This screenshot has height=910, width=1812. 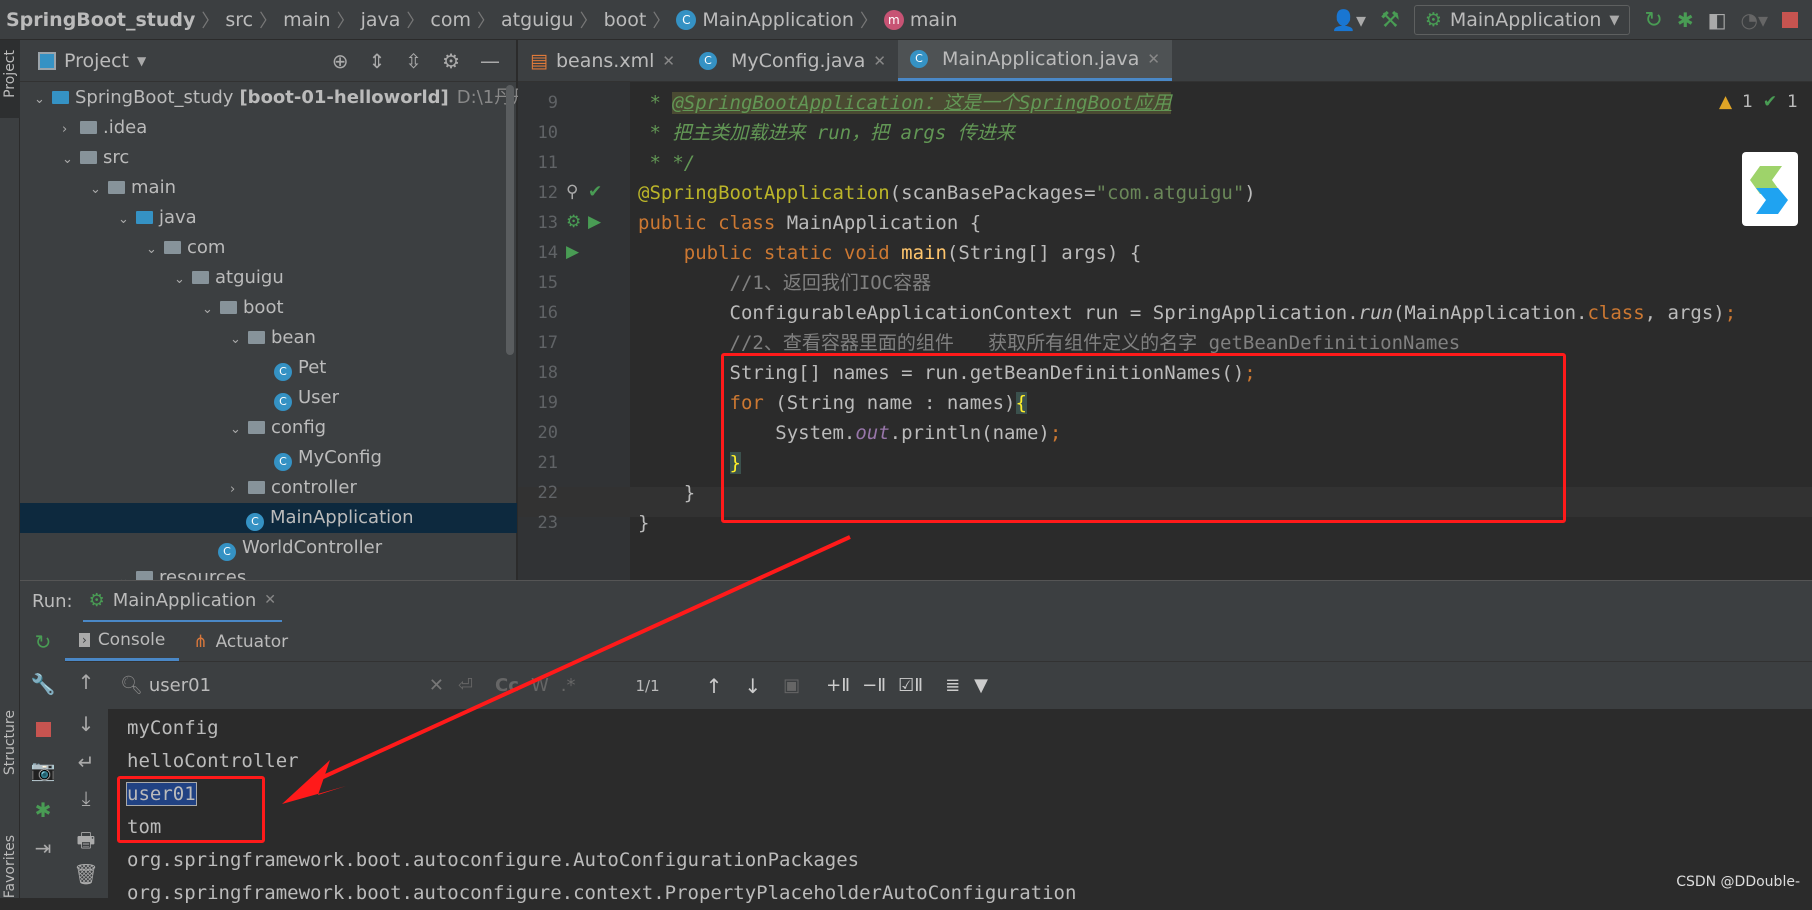 I want to click on arrow-head-icon, so click(x=314, y=782).